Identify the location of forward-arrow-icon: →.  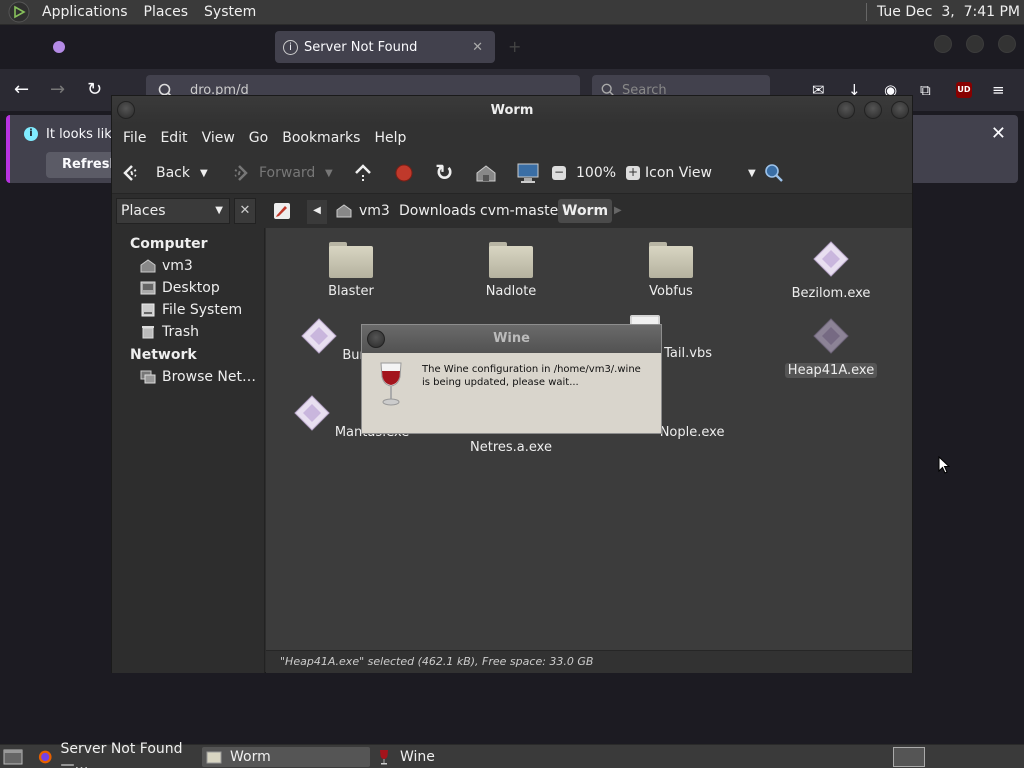
(57, 89).